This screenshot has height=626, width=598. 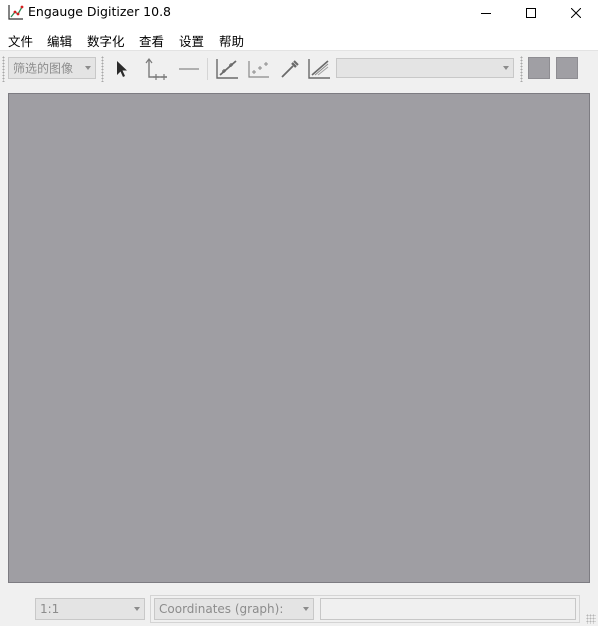 I want to click on minimize-button, so click(x=486, y=13).